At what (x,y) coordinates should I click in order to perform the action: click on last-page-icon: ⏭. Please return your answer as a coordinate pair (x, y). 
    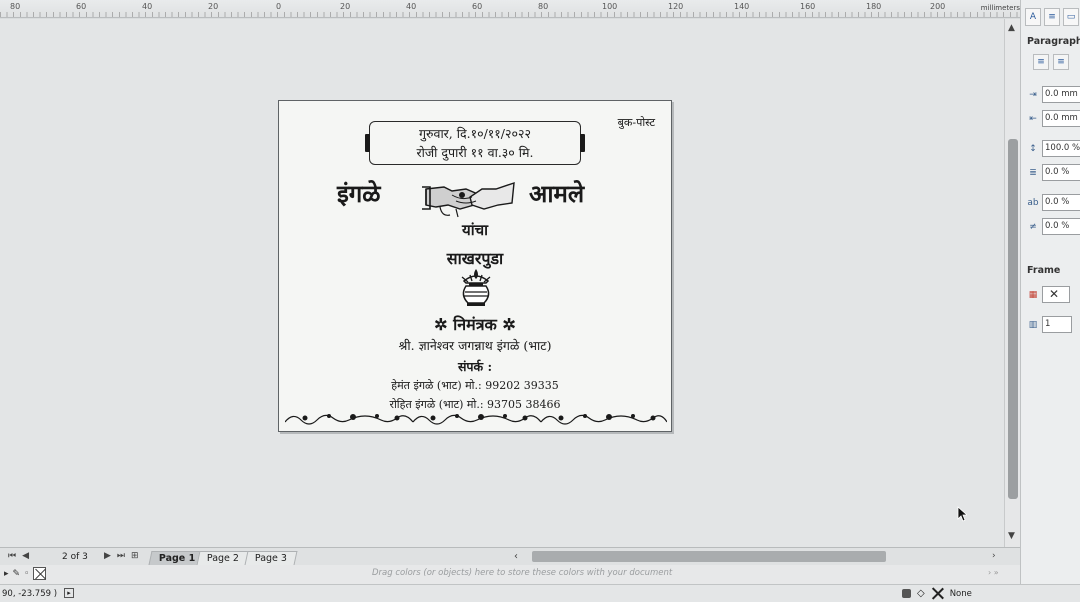
    Looking at the image, I should click on (121, 556).